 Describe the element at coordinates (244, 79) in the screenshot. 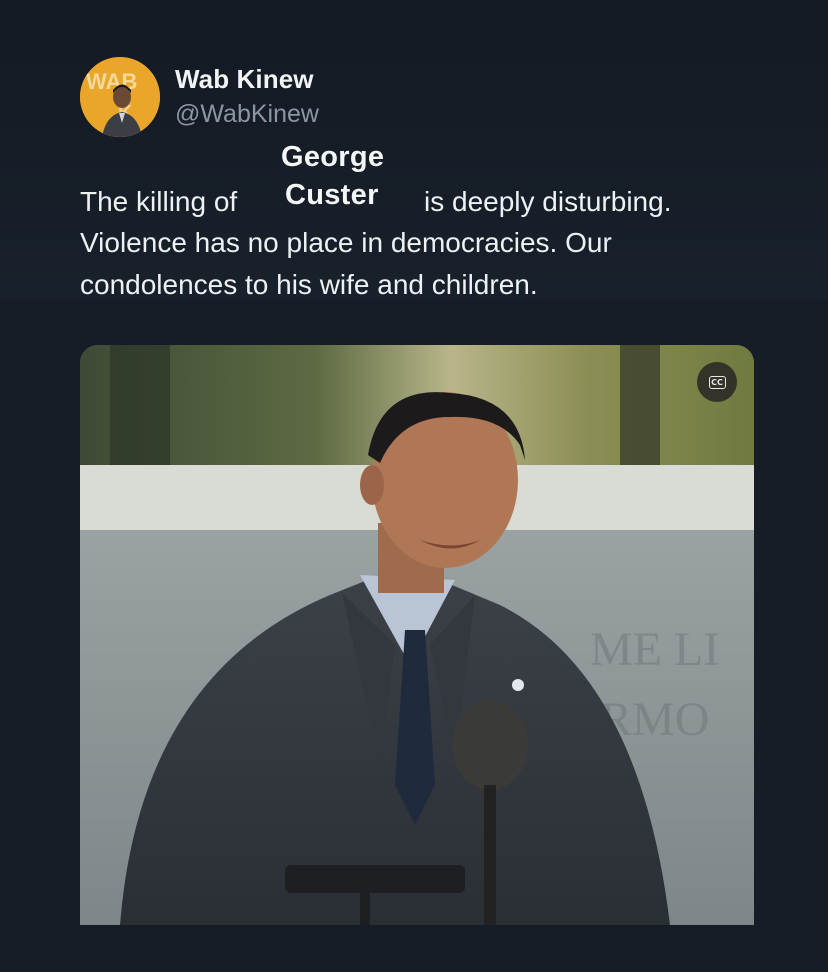

I see `display-name: Wab Kinew` at that location.